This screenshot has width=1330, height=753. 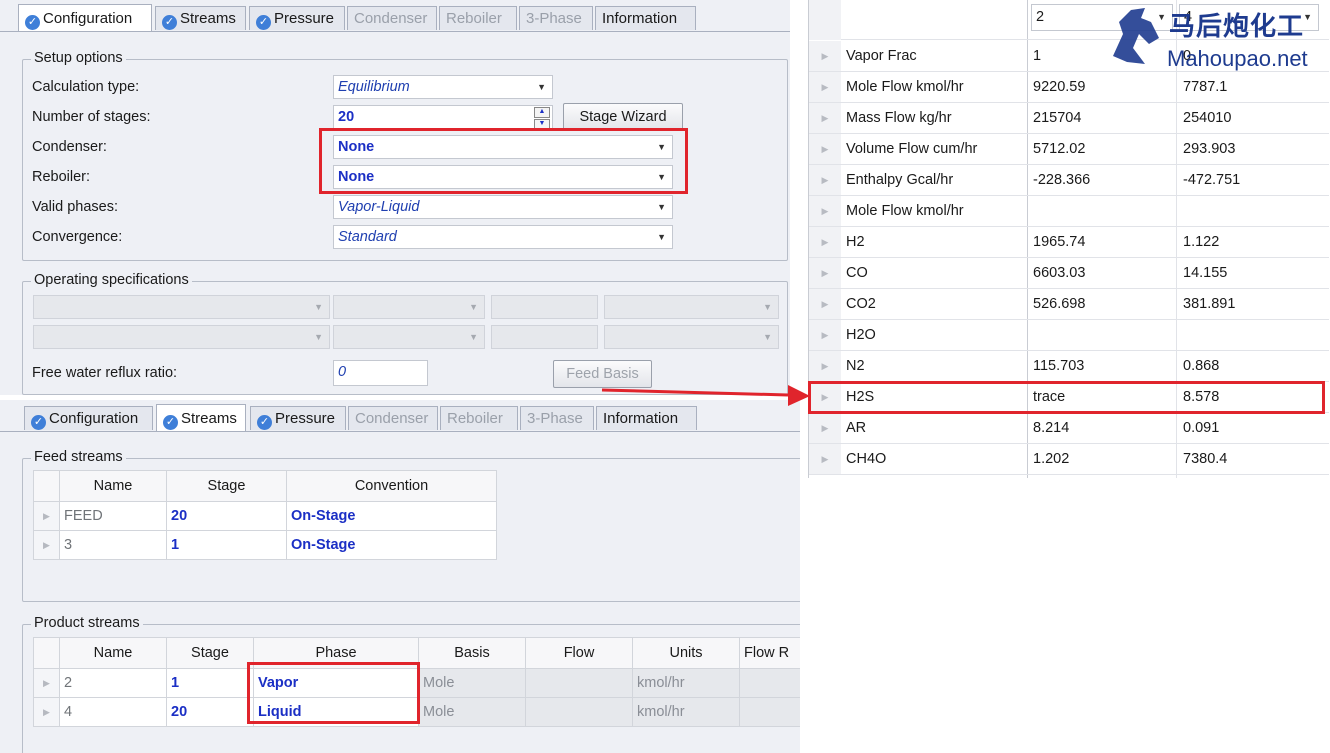 I want to click on stream-4-value: -472.751, so click(x=1211, y=180).